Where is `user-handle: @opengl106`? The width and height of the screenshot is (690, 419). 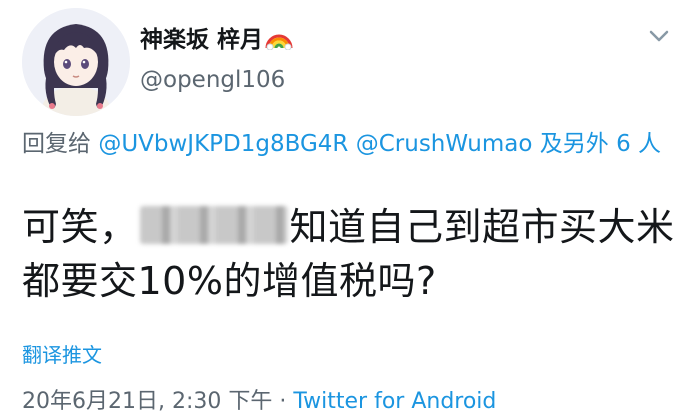
user-handle: @opengl106 is located at coordinates (212, 80).